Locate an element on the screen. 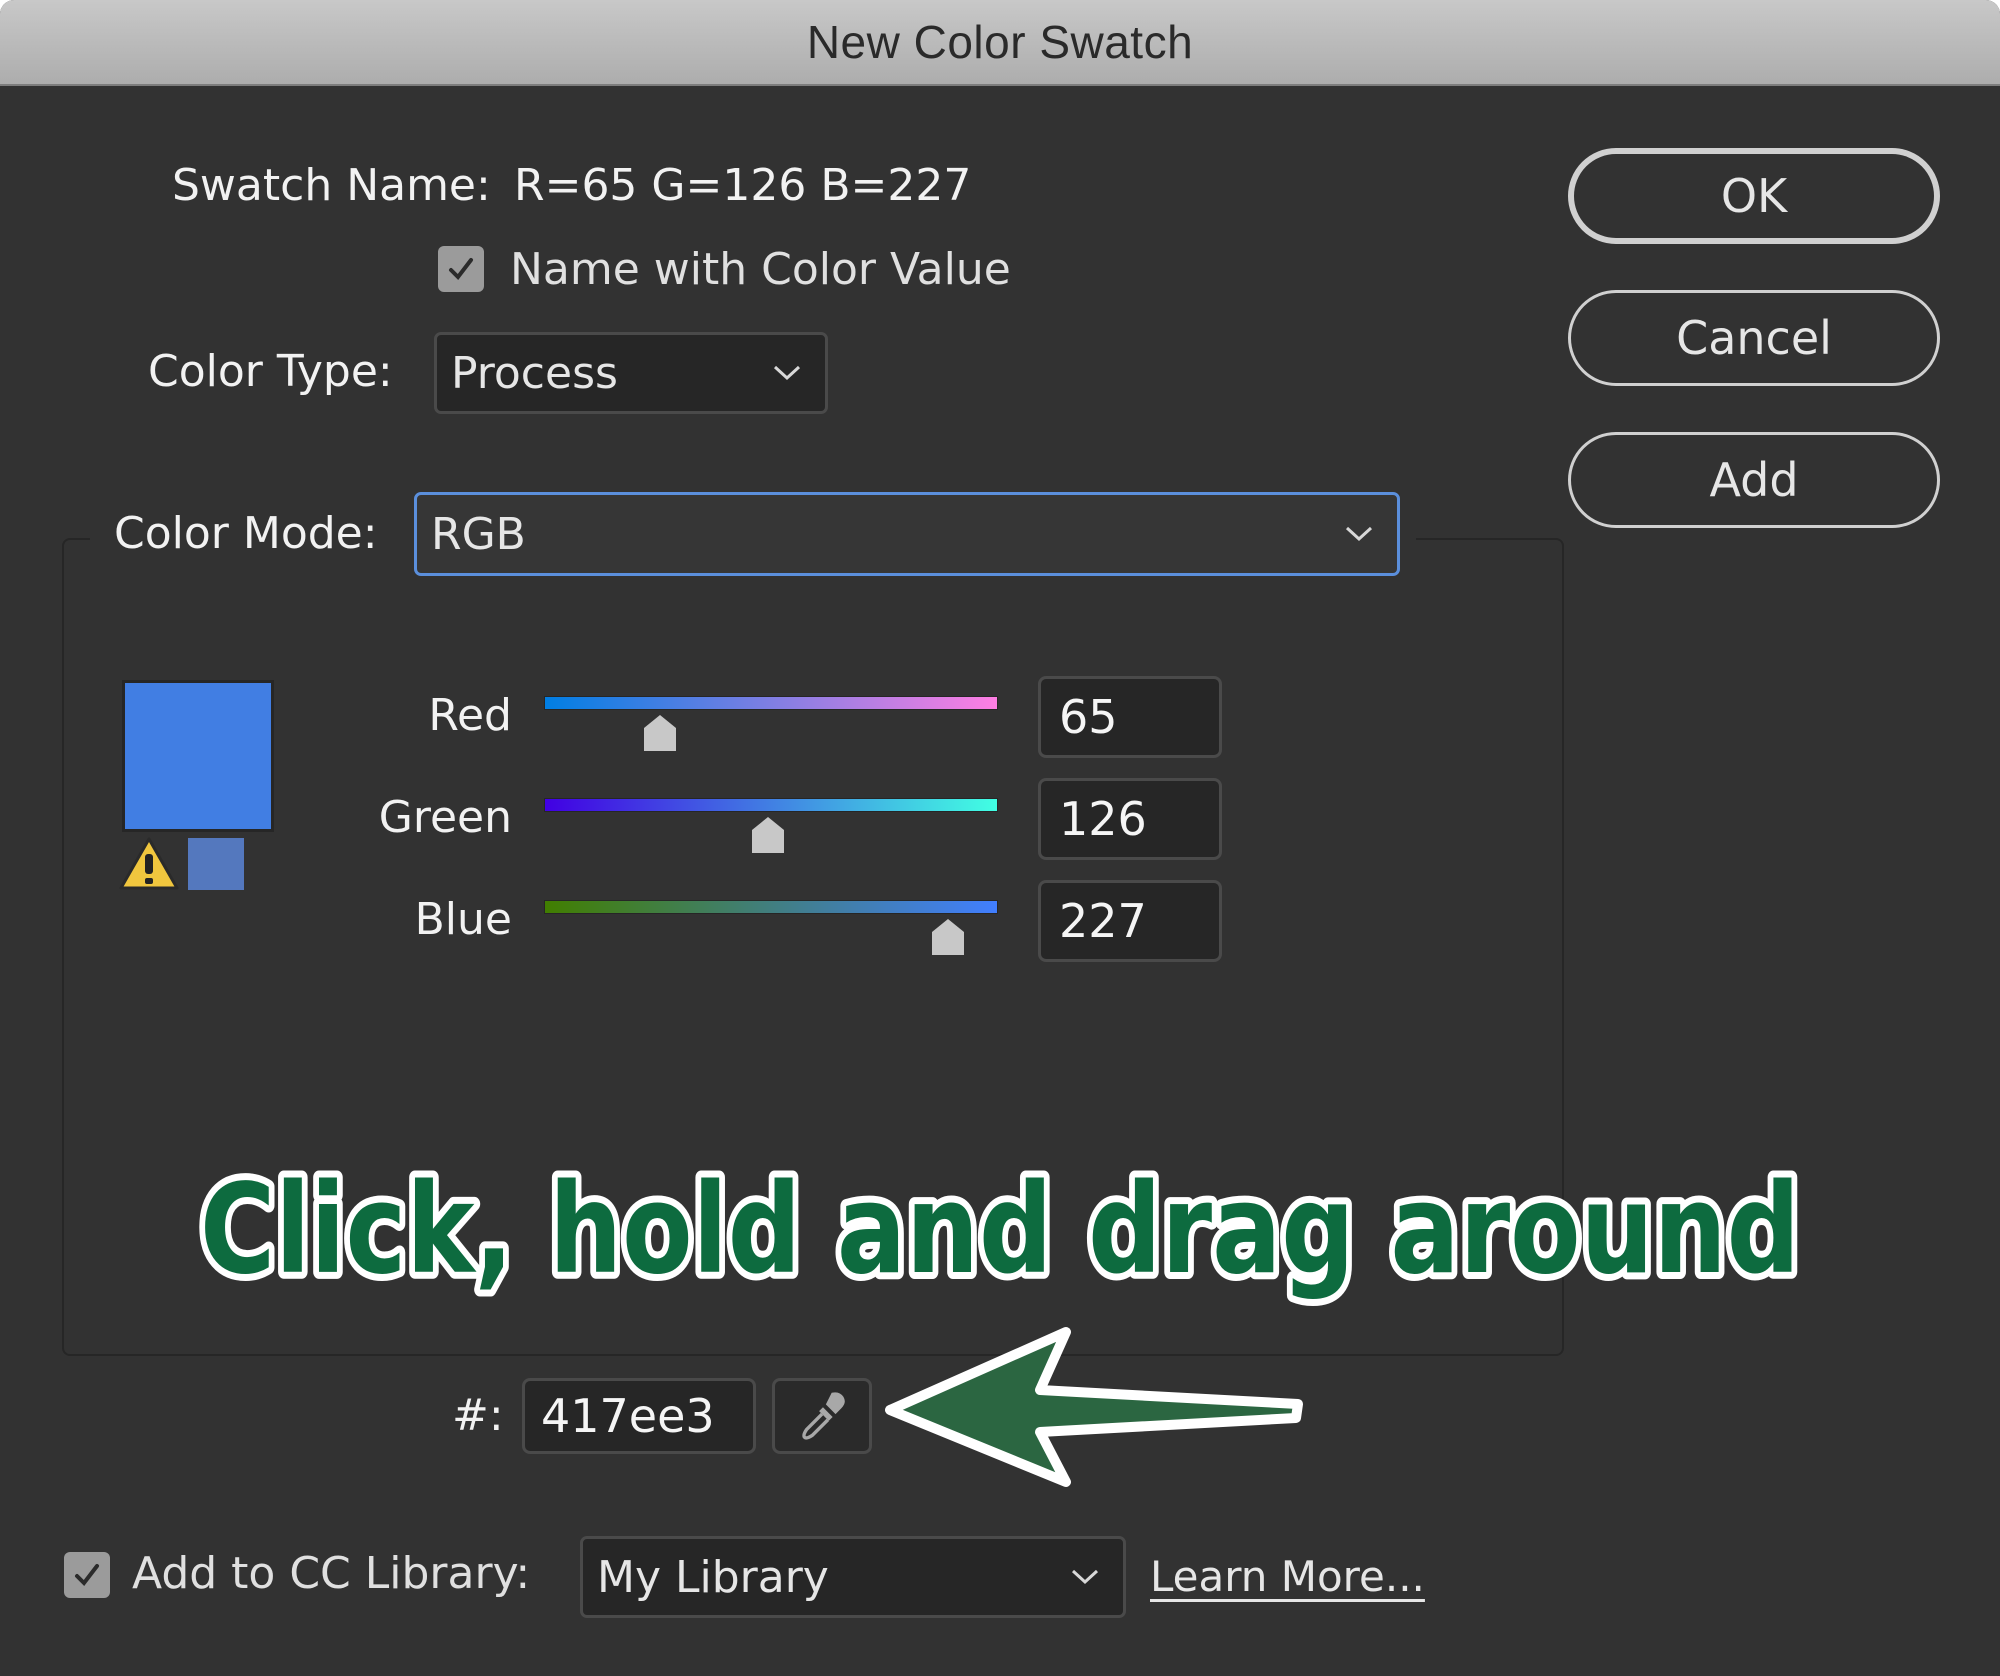 This screenshot has height=1676, width=2000. name-with-color-value-label: Name with Color Value is located at coordinates (760, 269).